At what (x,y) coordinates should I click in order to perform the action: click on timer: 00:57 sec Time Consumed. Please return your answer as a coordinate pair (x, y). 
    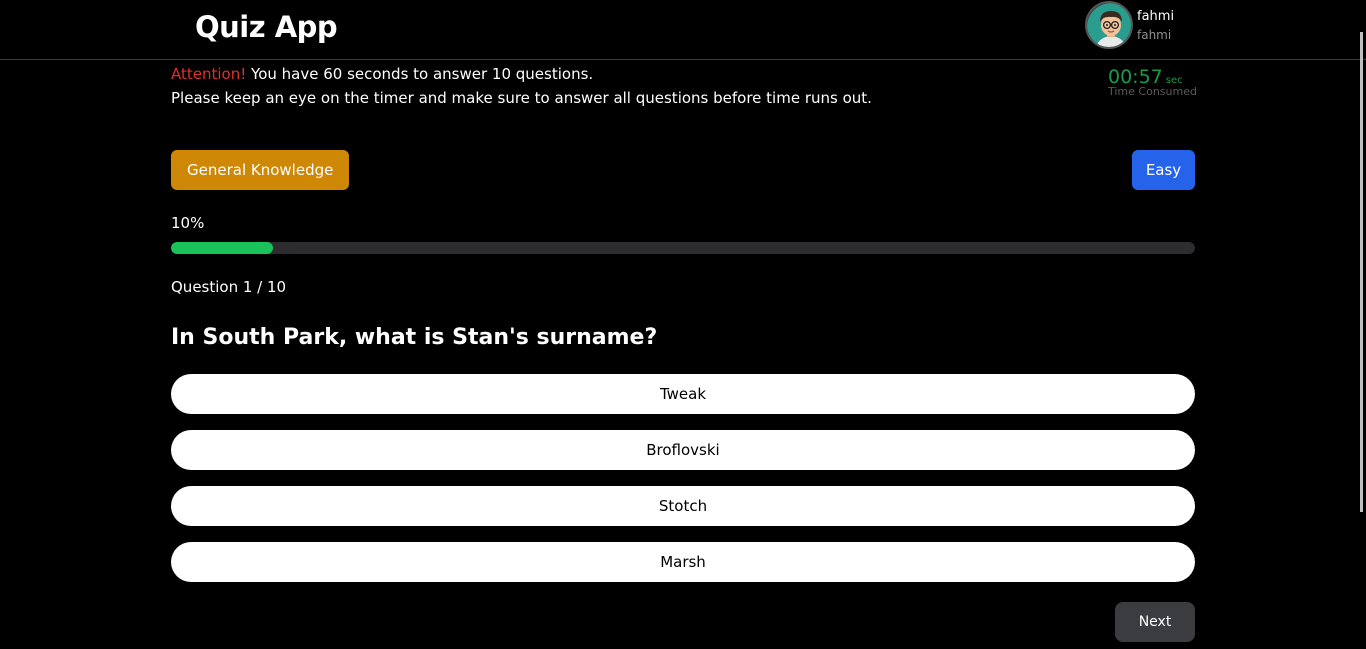
    Looking at the image, I should click on (1158, 82).